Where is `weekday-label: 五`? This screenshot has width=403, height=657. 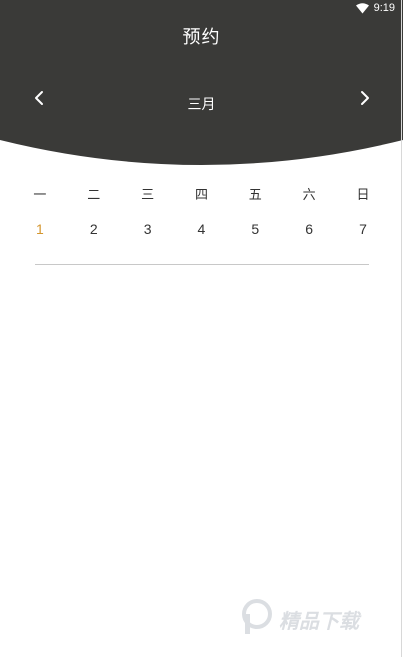 weekday-label: 五 is located at coordinates (255, 195).